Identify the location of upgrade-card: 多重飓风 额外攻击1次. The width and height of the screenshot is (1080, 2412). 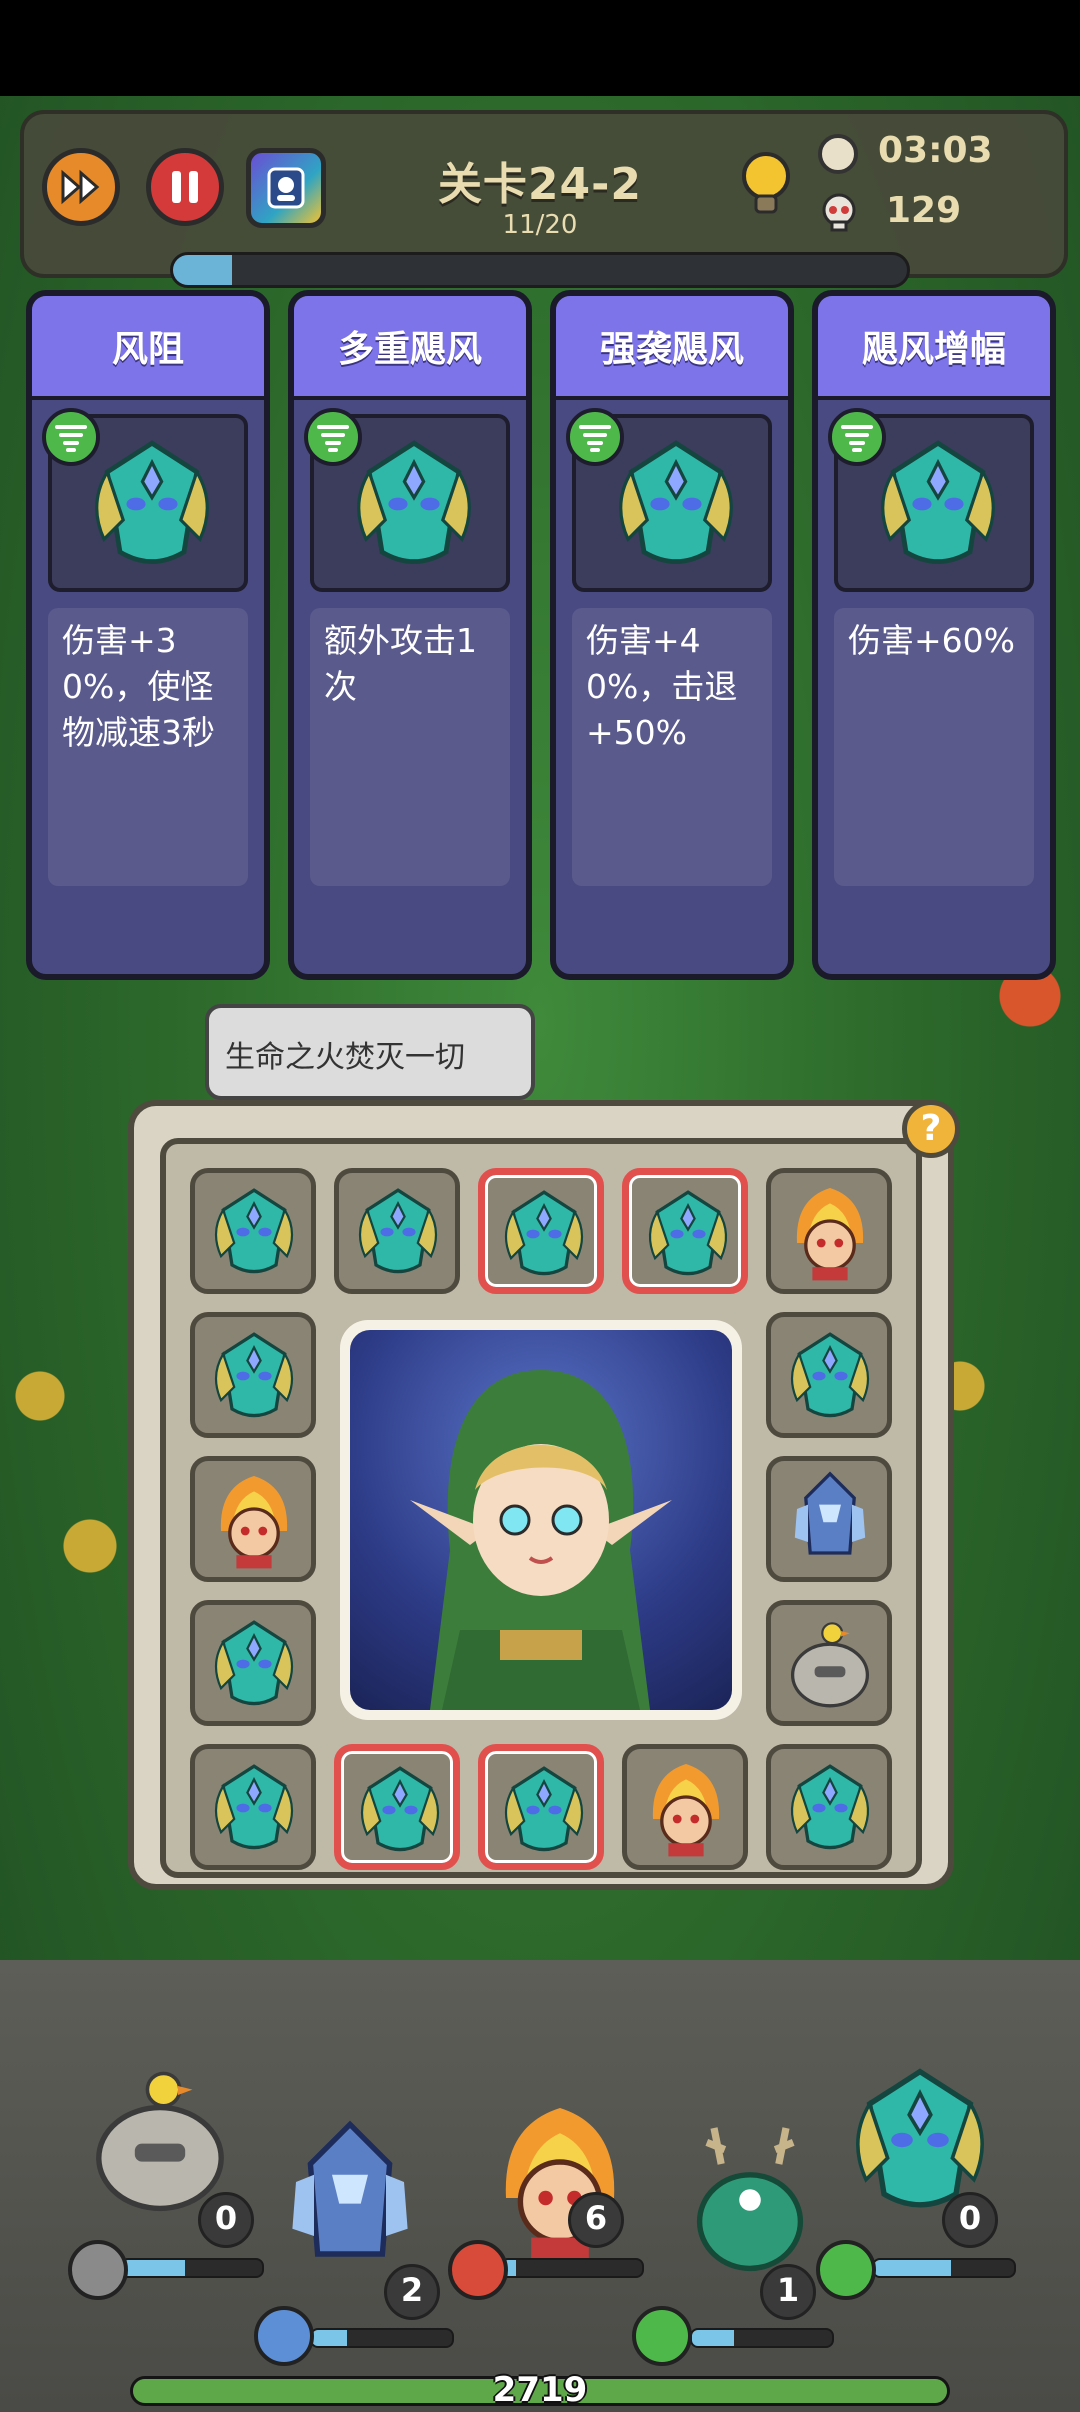
(410, 635).